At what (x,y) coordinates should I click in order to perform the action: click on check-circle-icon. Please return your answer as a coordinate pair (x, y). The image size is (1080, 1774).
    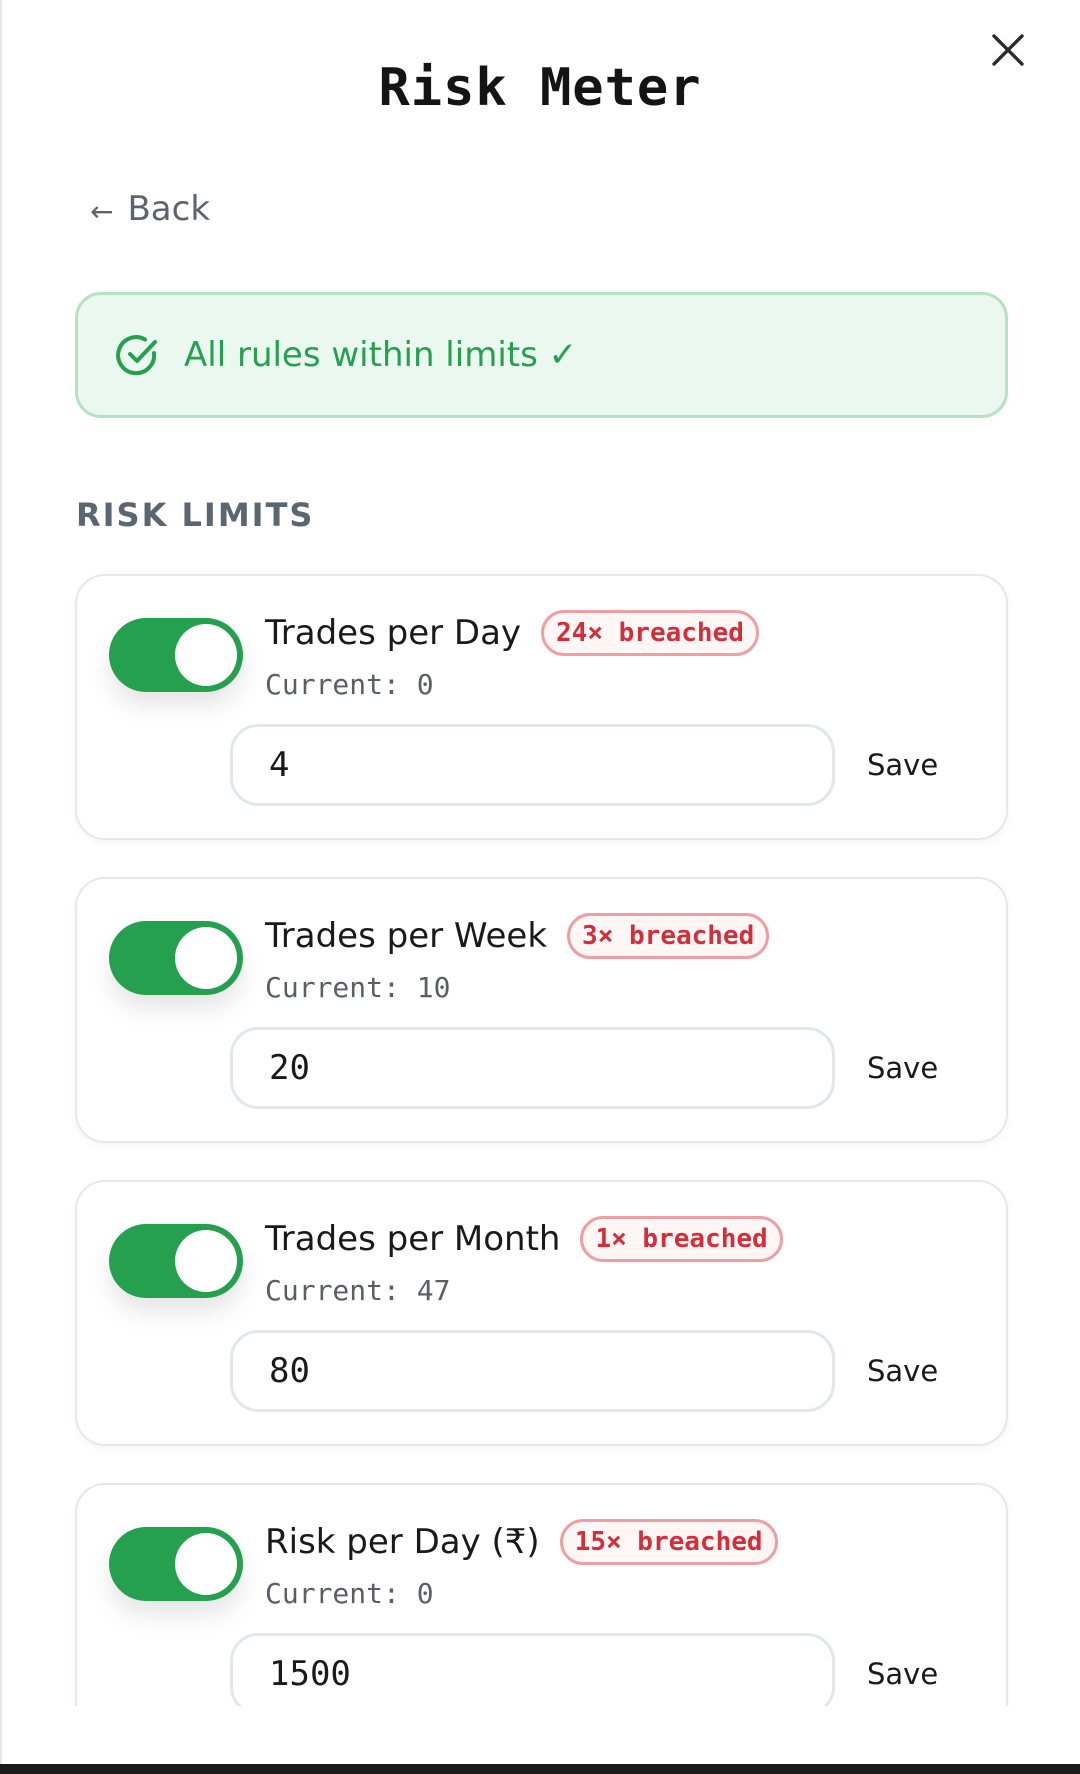
    Looking at the image, I should click on (136, 355).